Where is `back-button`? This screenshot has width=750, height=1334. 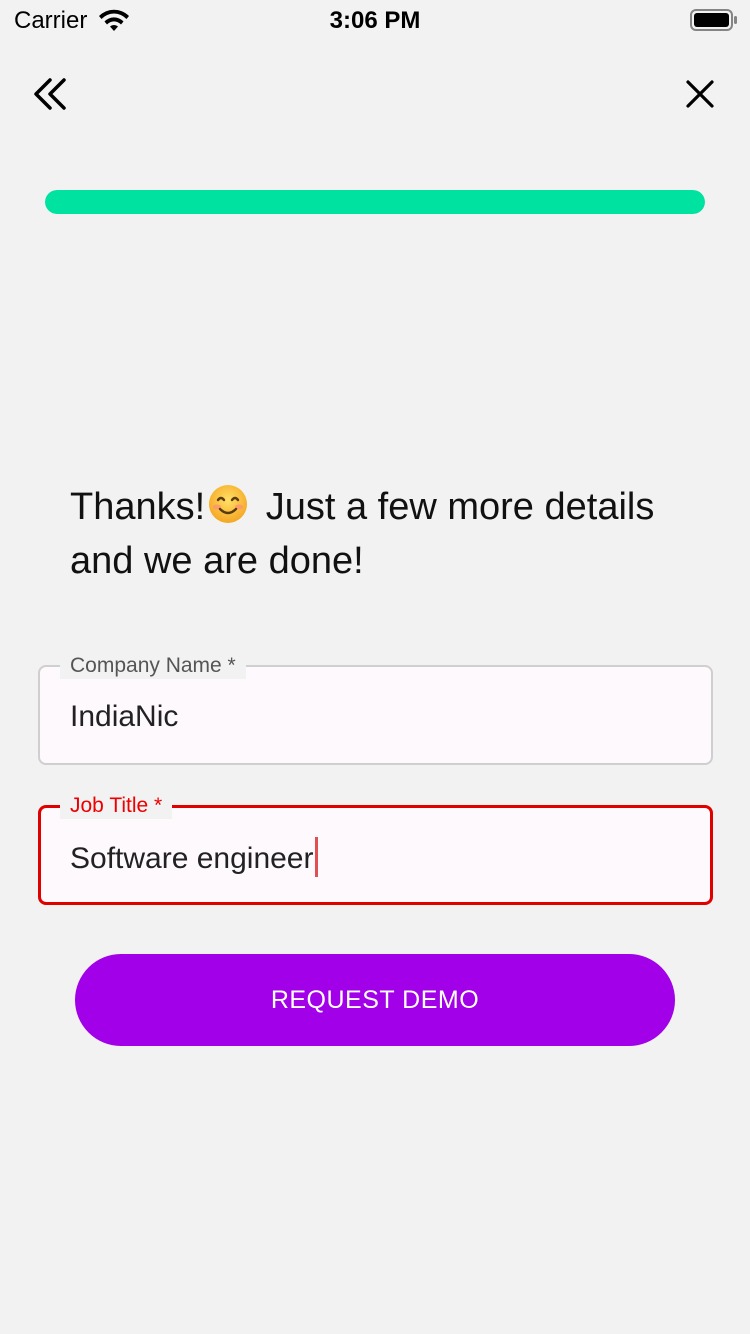
back-button is located at coordinates (50, 96).